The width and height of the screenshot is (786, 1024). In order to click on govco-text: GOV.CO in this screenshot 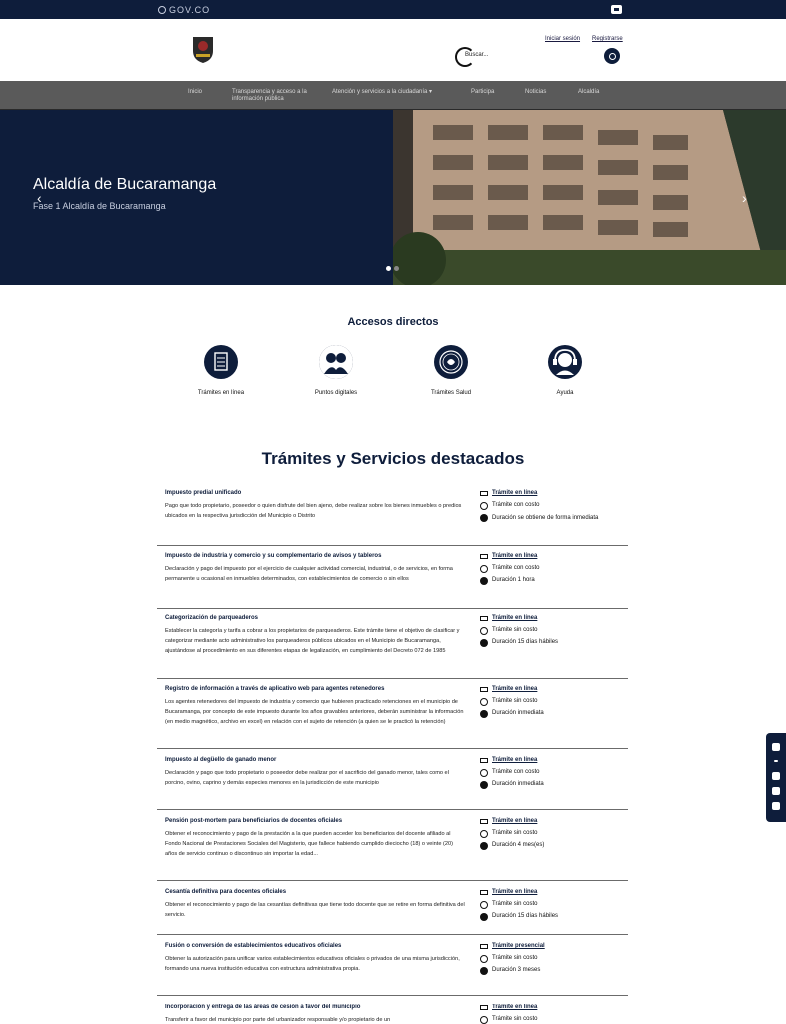, I will do `click(190, 9)`.